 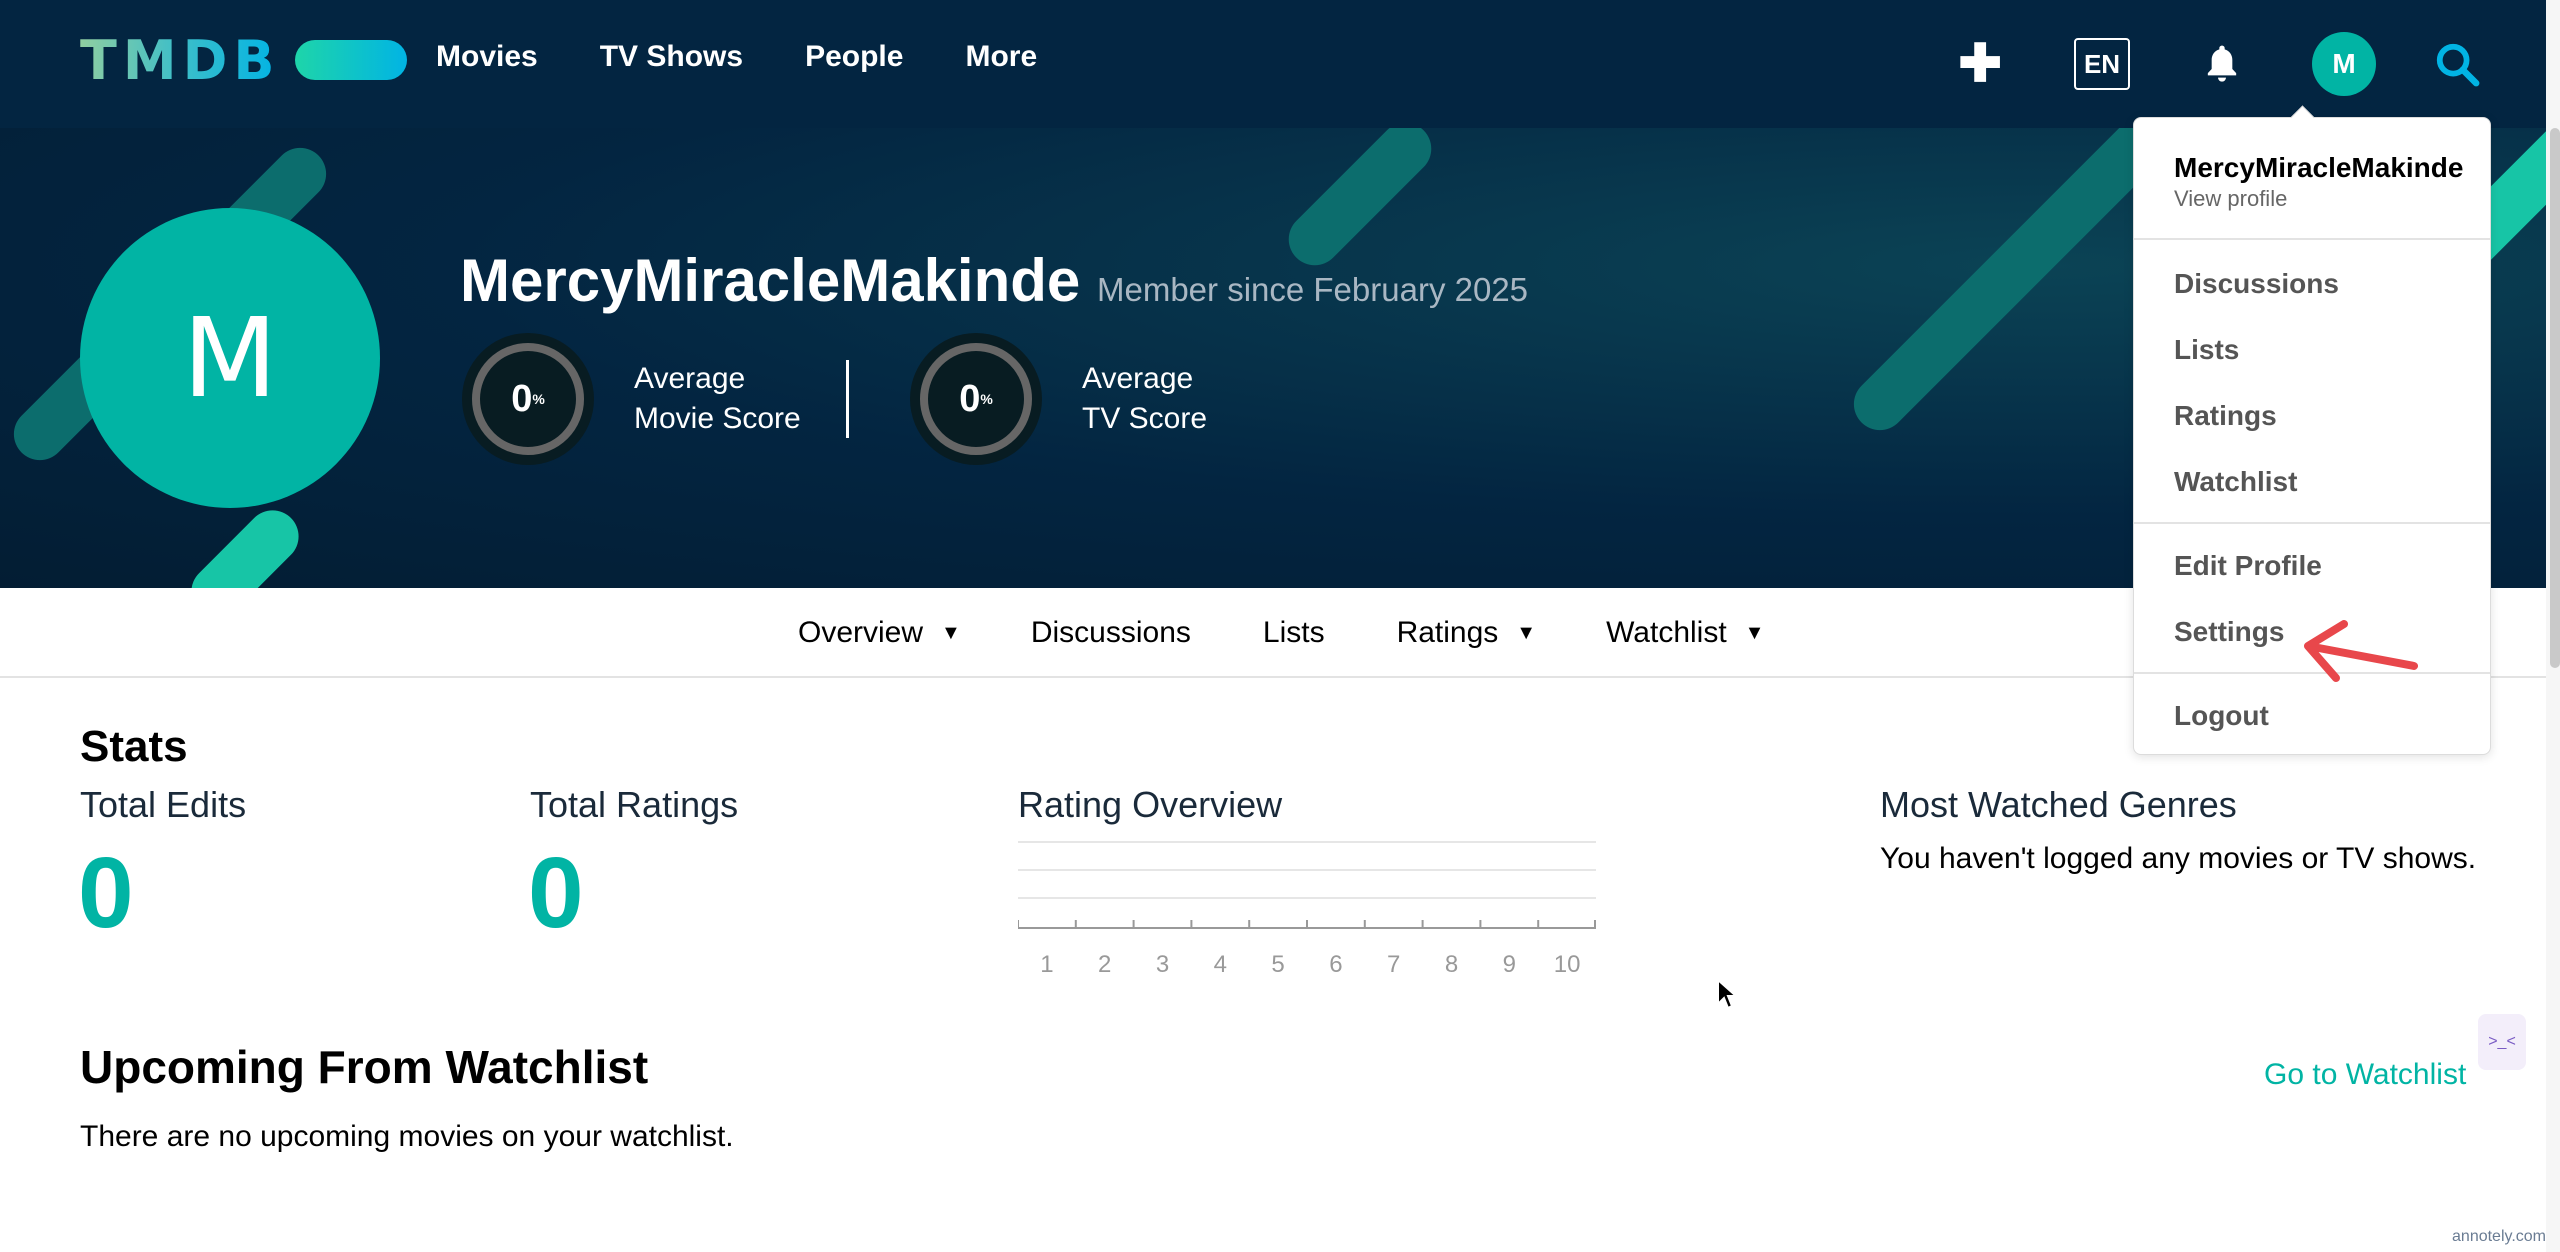 I want to click on menu-lists: Lists, so click(x=2206, y=350).